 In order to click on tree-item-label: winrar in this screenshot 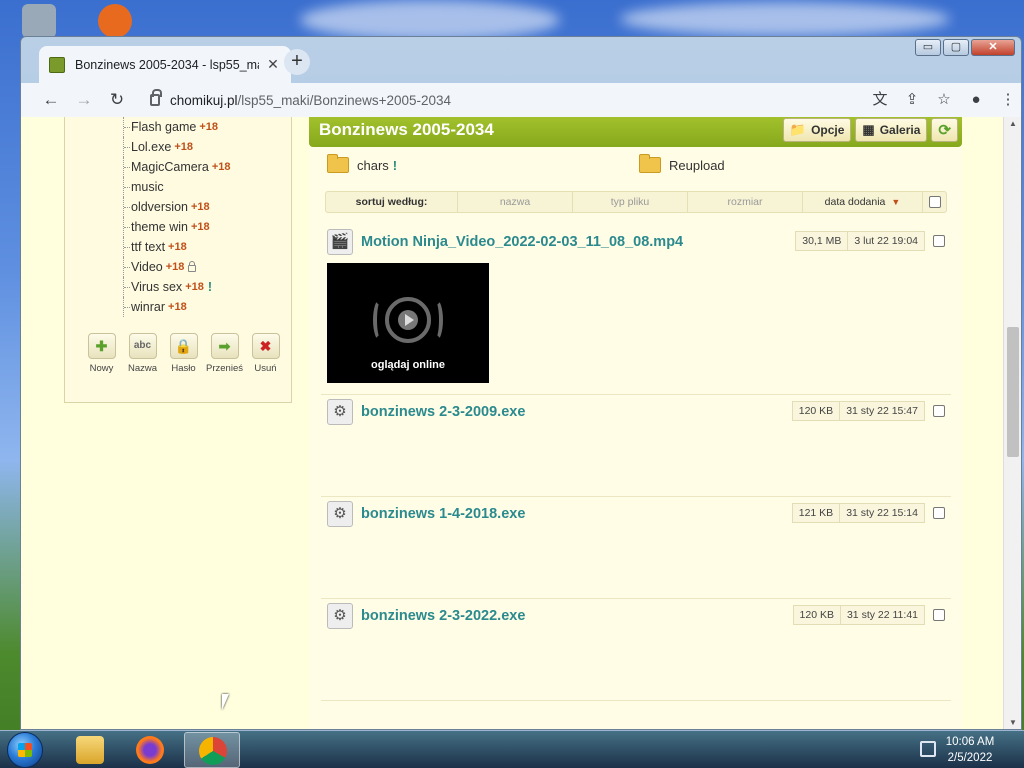, I will do `click(148, 307)`.